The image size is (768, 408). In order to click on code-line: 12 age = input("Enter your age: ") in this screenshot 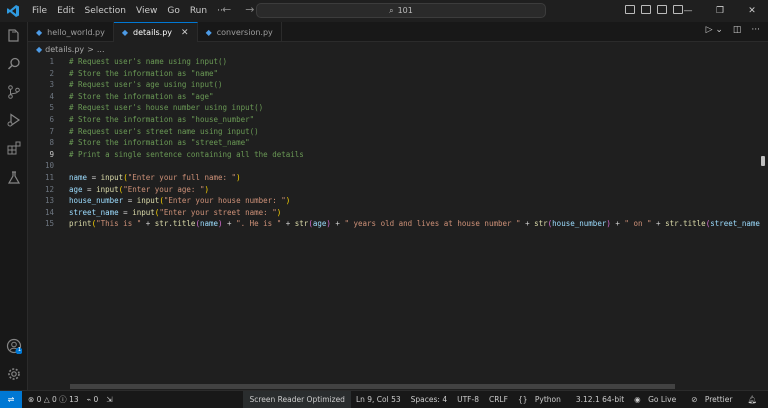, I will do `click(398, 190)`.